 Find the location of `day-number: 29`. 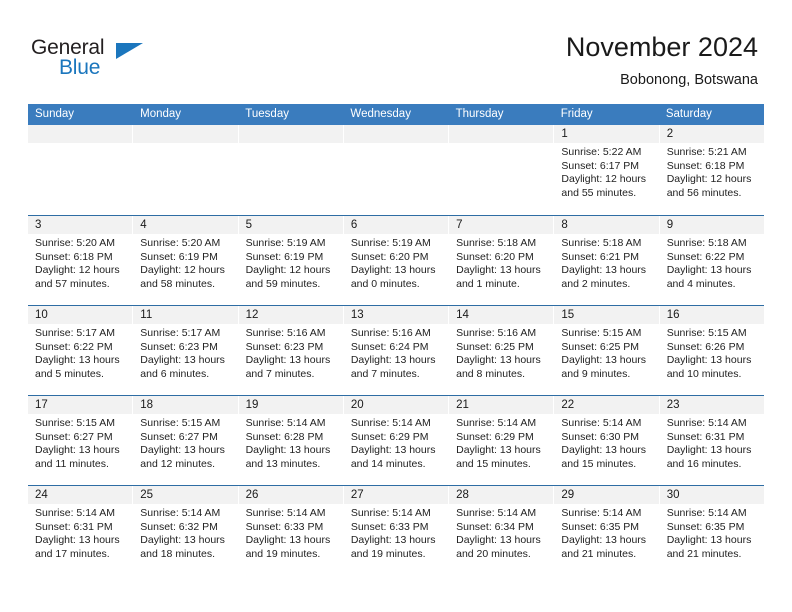

day-number: 29 is located at coordinates (606, 495).